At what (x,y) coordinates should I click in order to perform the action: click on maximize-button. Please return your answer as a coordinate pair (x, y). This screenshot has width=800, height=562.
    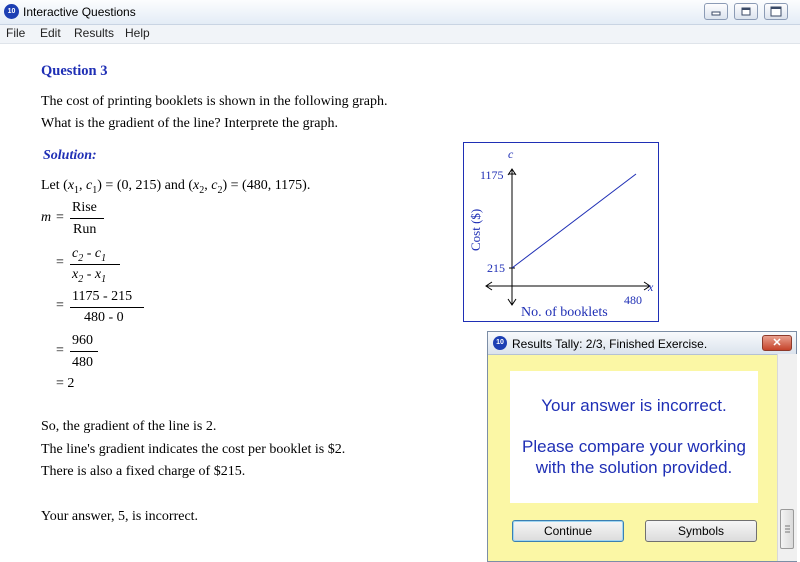
    Looking at the image, I should click on (776, 11).